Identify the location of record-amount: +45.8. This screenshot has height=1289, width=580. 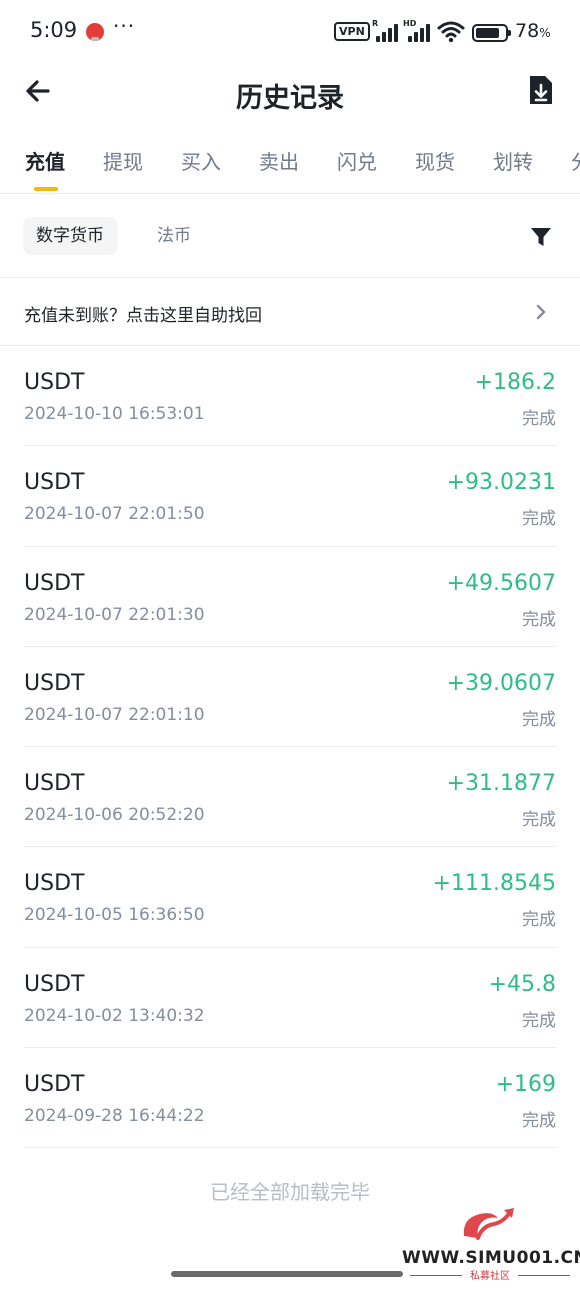
(522, 984).